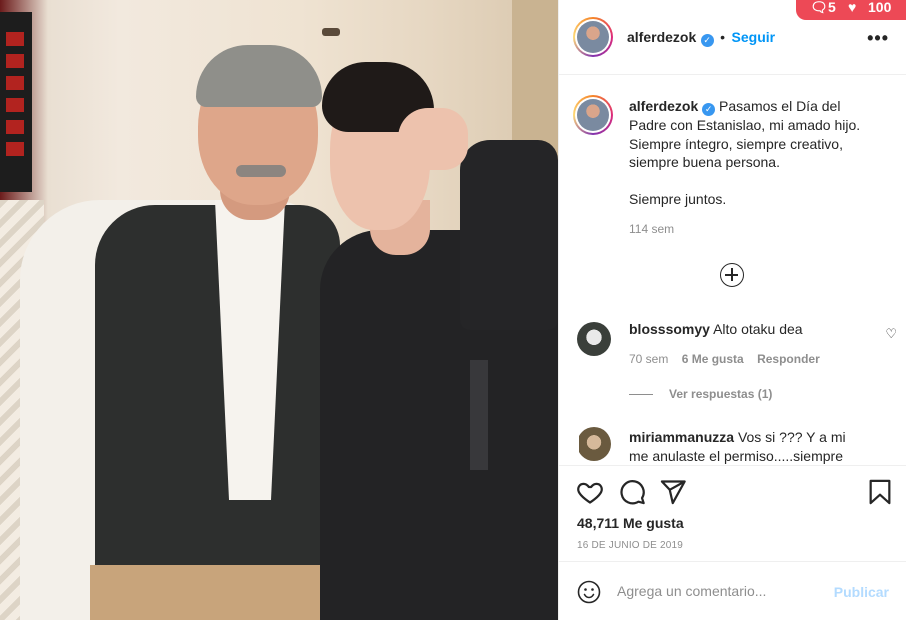 The width and height of the screenshot is (906, 620). I want to click on comment-text-line-2: me anulaste el permiso.....siempre, so click(736, 455).